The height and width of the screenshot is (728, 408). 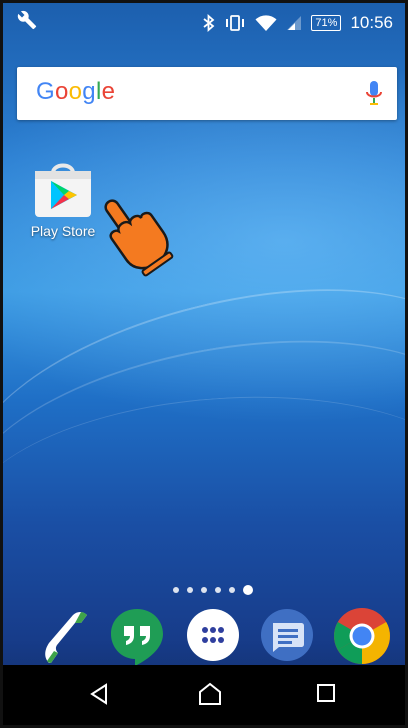 What do you see at coordinates (45, 91) in the screenshot?
I see `google-logo-letter: G` at bounding box center [45, 91].